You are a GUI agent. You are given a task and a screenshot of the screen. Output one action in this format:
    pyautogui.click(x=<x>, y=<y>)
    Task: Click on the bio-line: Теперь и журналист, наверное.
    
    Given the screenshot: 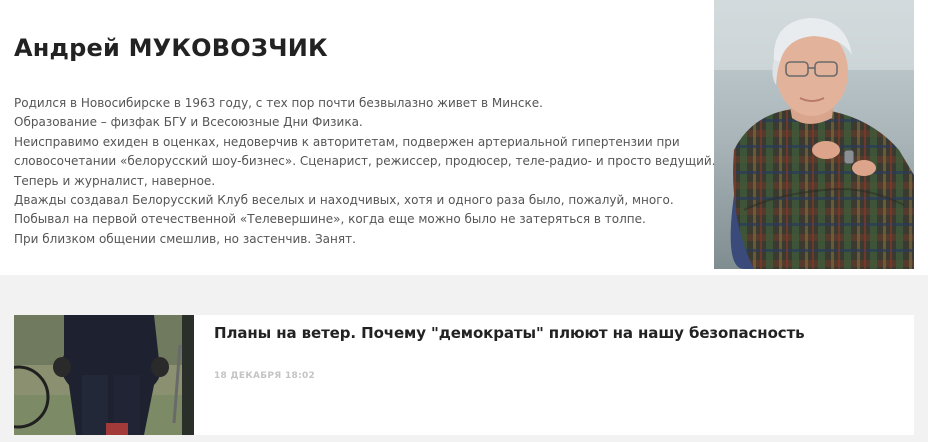 What is the action you would take?
    pyautogui.click(x=115, y=180)
    